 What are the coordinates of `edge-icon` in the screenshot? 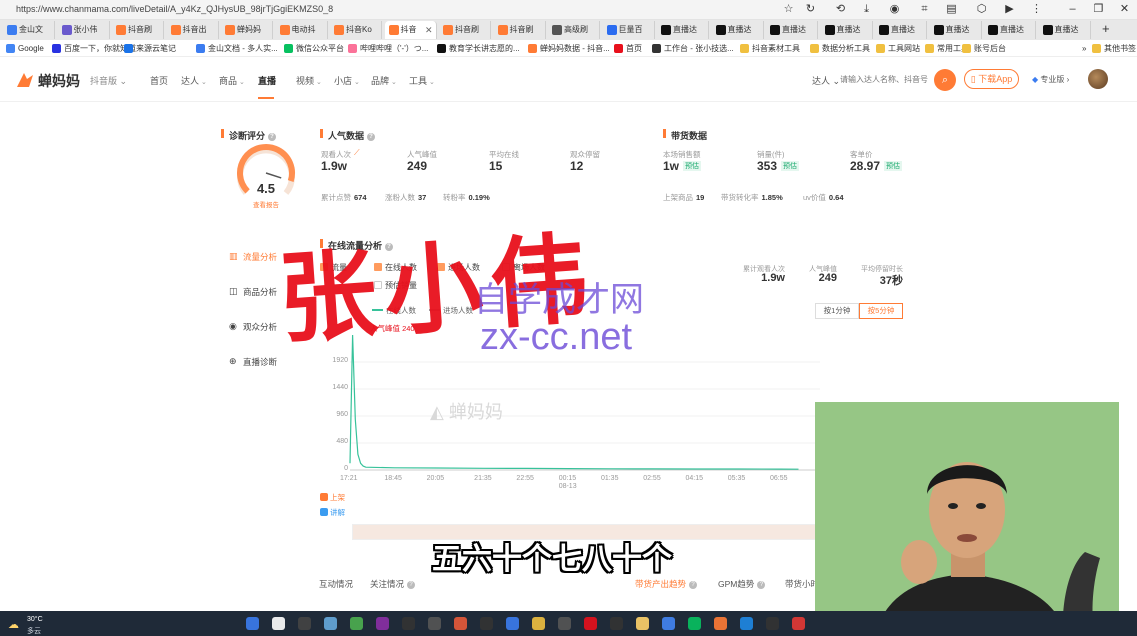 It's located at (746, 623).